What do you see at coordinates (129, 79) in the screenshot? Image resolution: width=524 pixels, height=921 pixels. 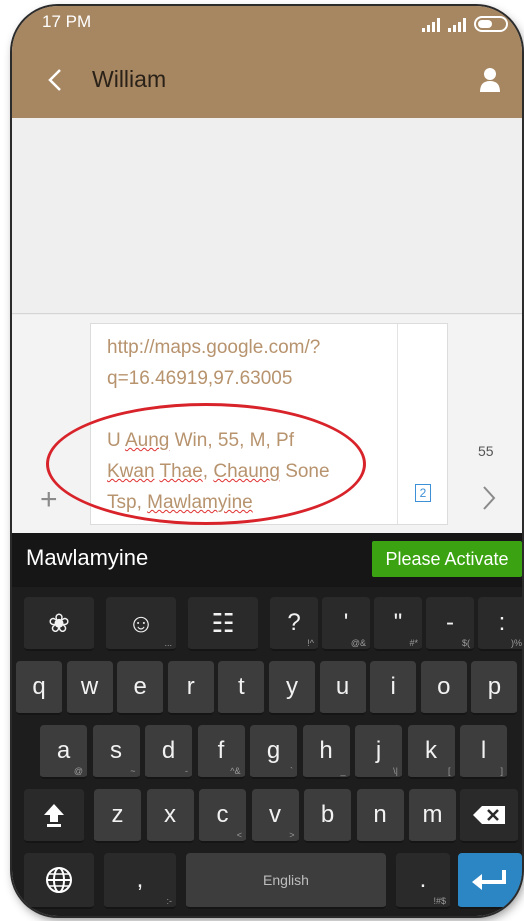 I see `contact-name: William` at bounding box center [129, 79].